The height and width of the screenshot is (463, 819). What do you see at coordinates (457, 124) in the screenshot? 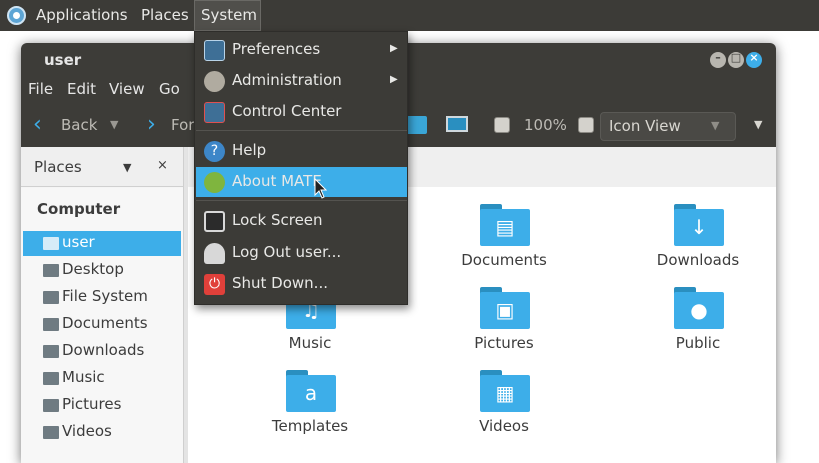
I see `computer-icon` at bounding box center [457, 124].